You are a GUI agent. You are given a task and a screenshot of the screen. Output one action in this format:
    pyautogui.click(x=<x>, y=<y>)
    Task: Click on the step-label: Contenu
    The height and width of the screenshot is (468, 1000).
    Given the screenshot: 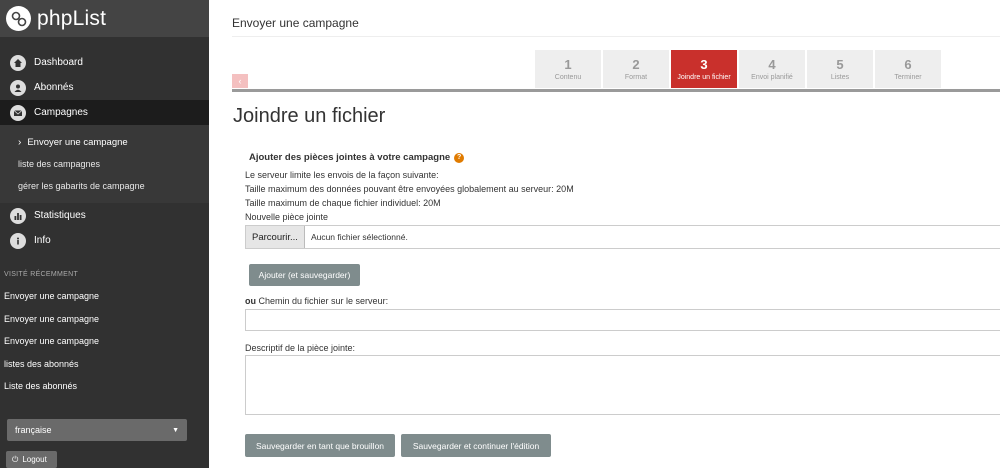 What is the action you would take?
    pyautogui.click(x=568, y=77)
    